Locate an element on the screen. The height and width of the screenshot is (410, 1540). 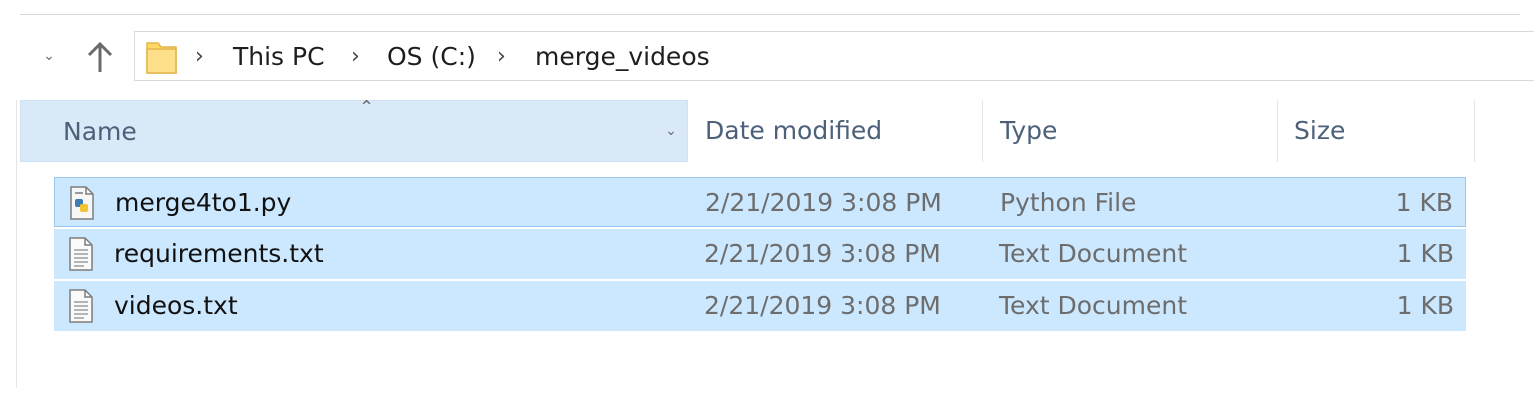
up-arrow-button is located at coordinates (100, 57).